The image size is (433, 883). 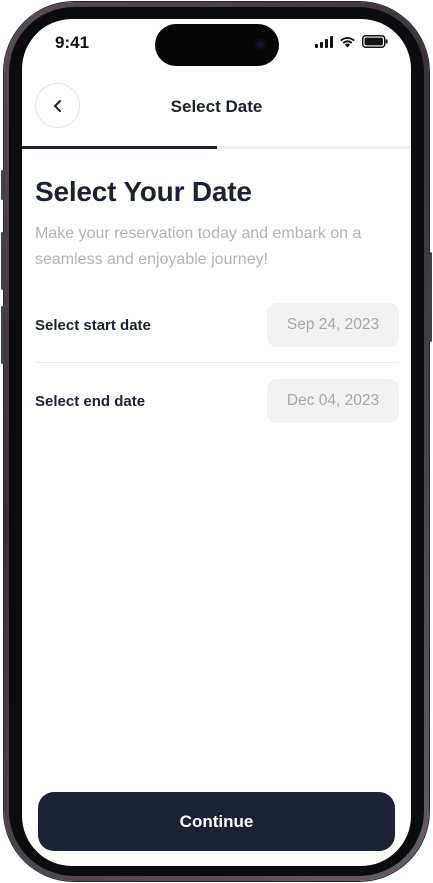 What do you see at coordinates (93, 325) in the screenshot?
I see `start-date-label: Select start date` at bounding box center [93, 325].